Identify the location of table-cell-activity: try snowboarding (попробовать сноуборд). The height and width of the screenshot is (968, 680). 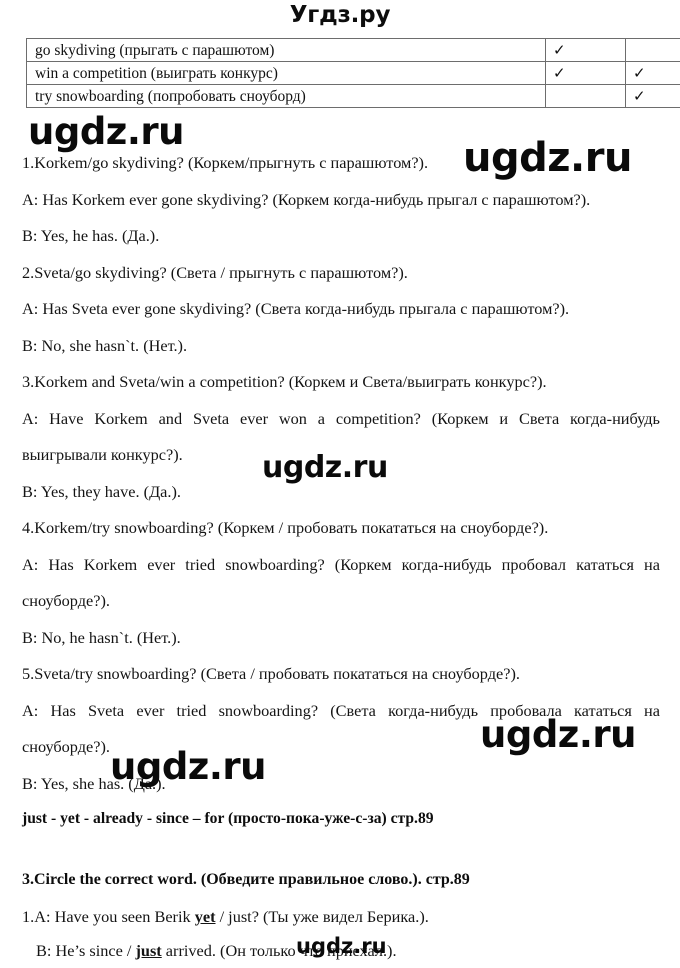
(286, 96).